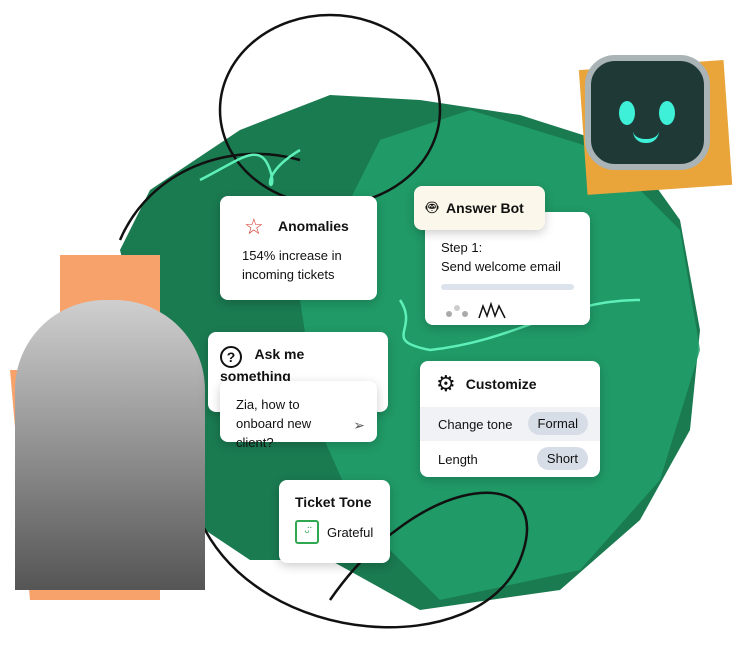  What do you see at coordinates (359, 425) in the screenshot?
I see `send-icon: ➢` at bounding box center [359, 425].